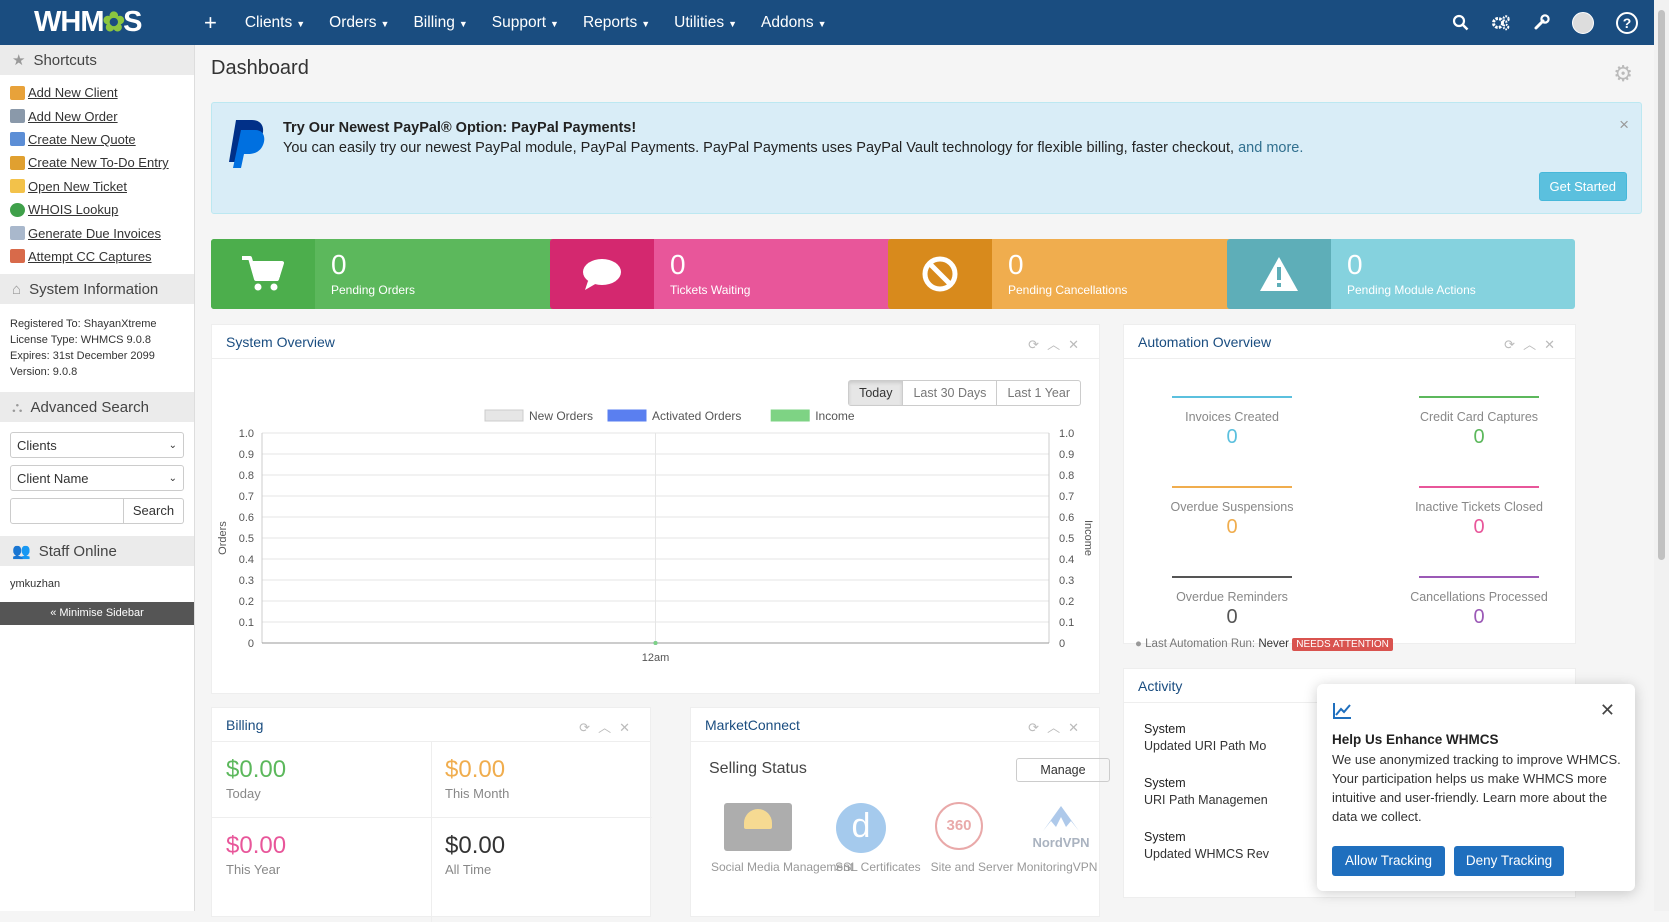 The image size is (1669, 922). What do you see at coordinates (17, 162) in the screenshot?
I see `todo-icon` at bounding box center [17, 162].